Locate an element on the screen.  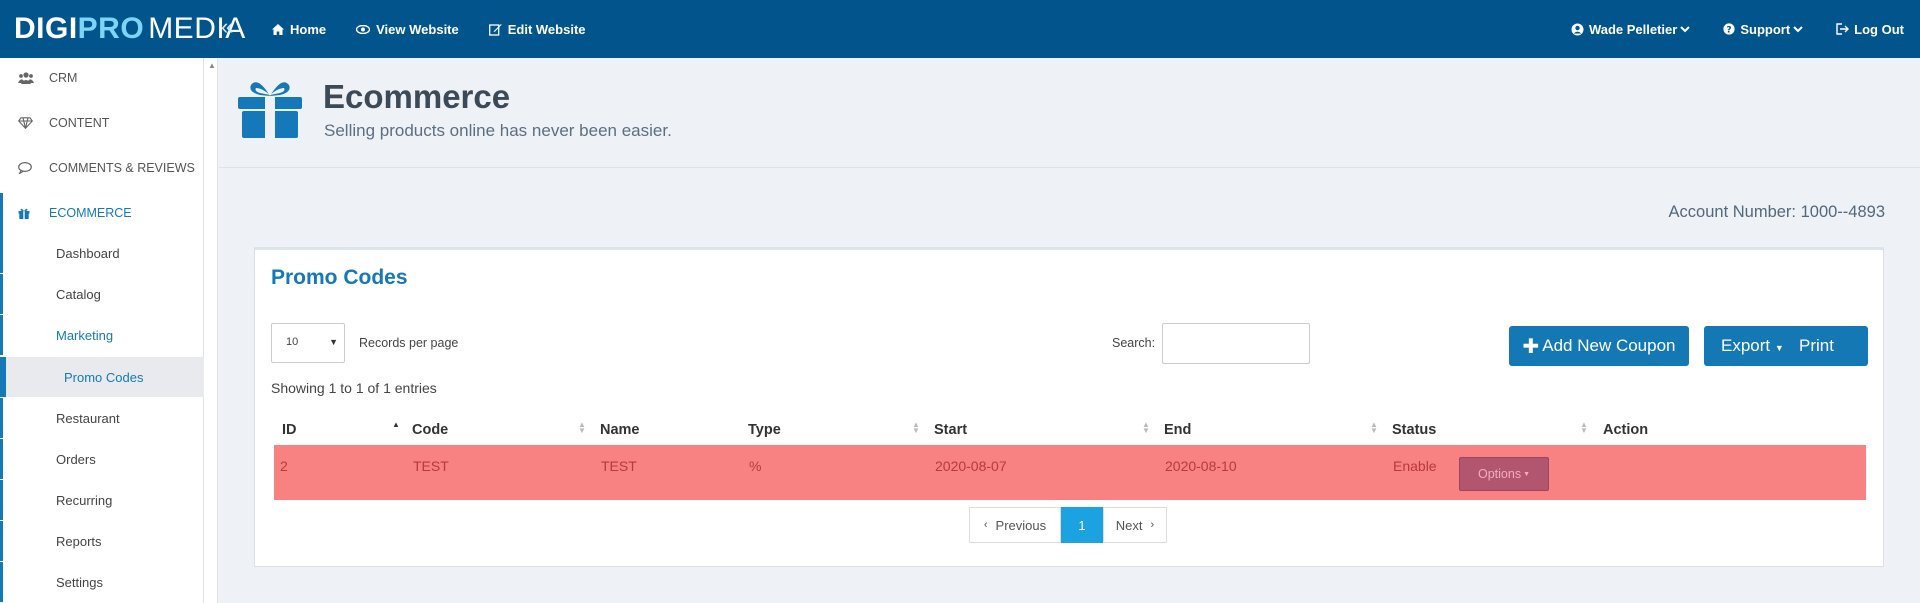
column-header-start: Start is located at coordinates (950, 430).